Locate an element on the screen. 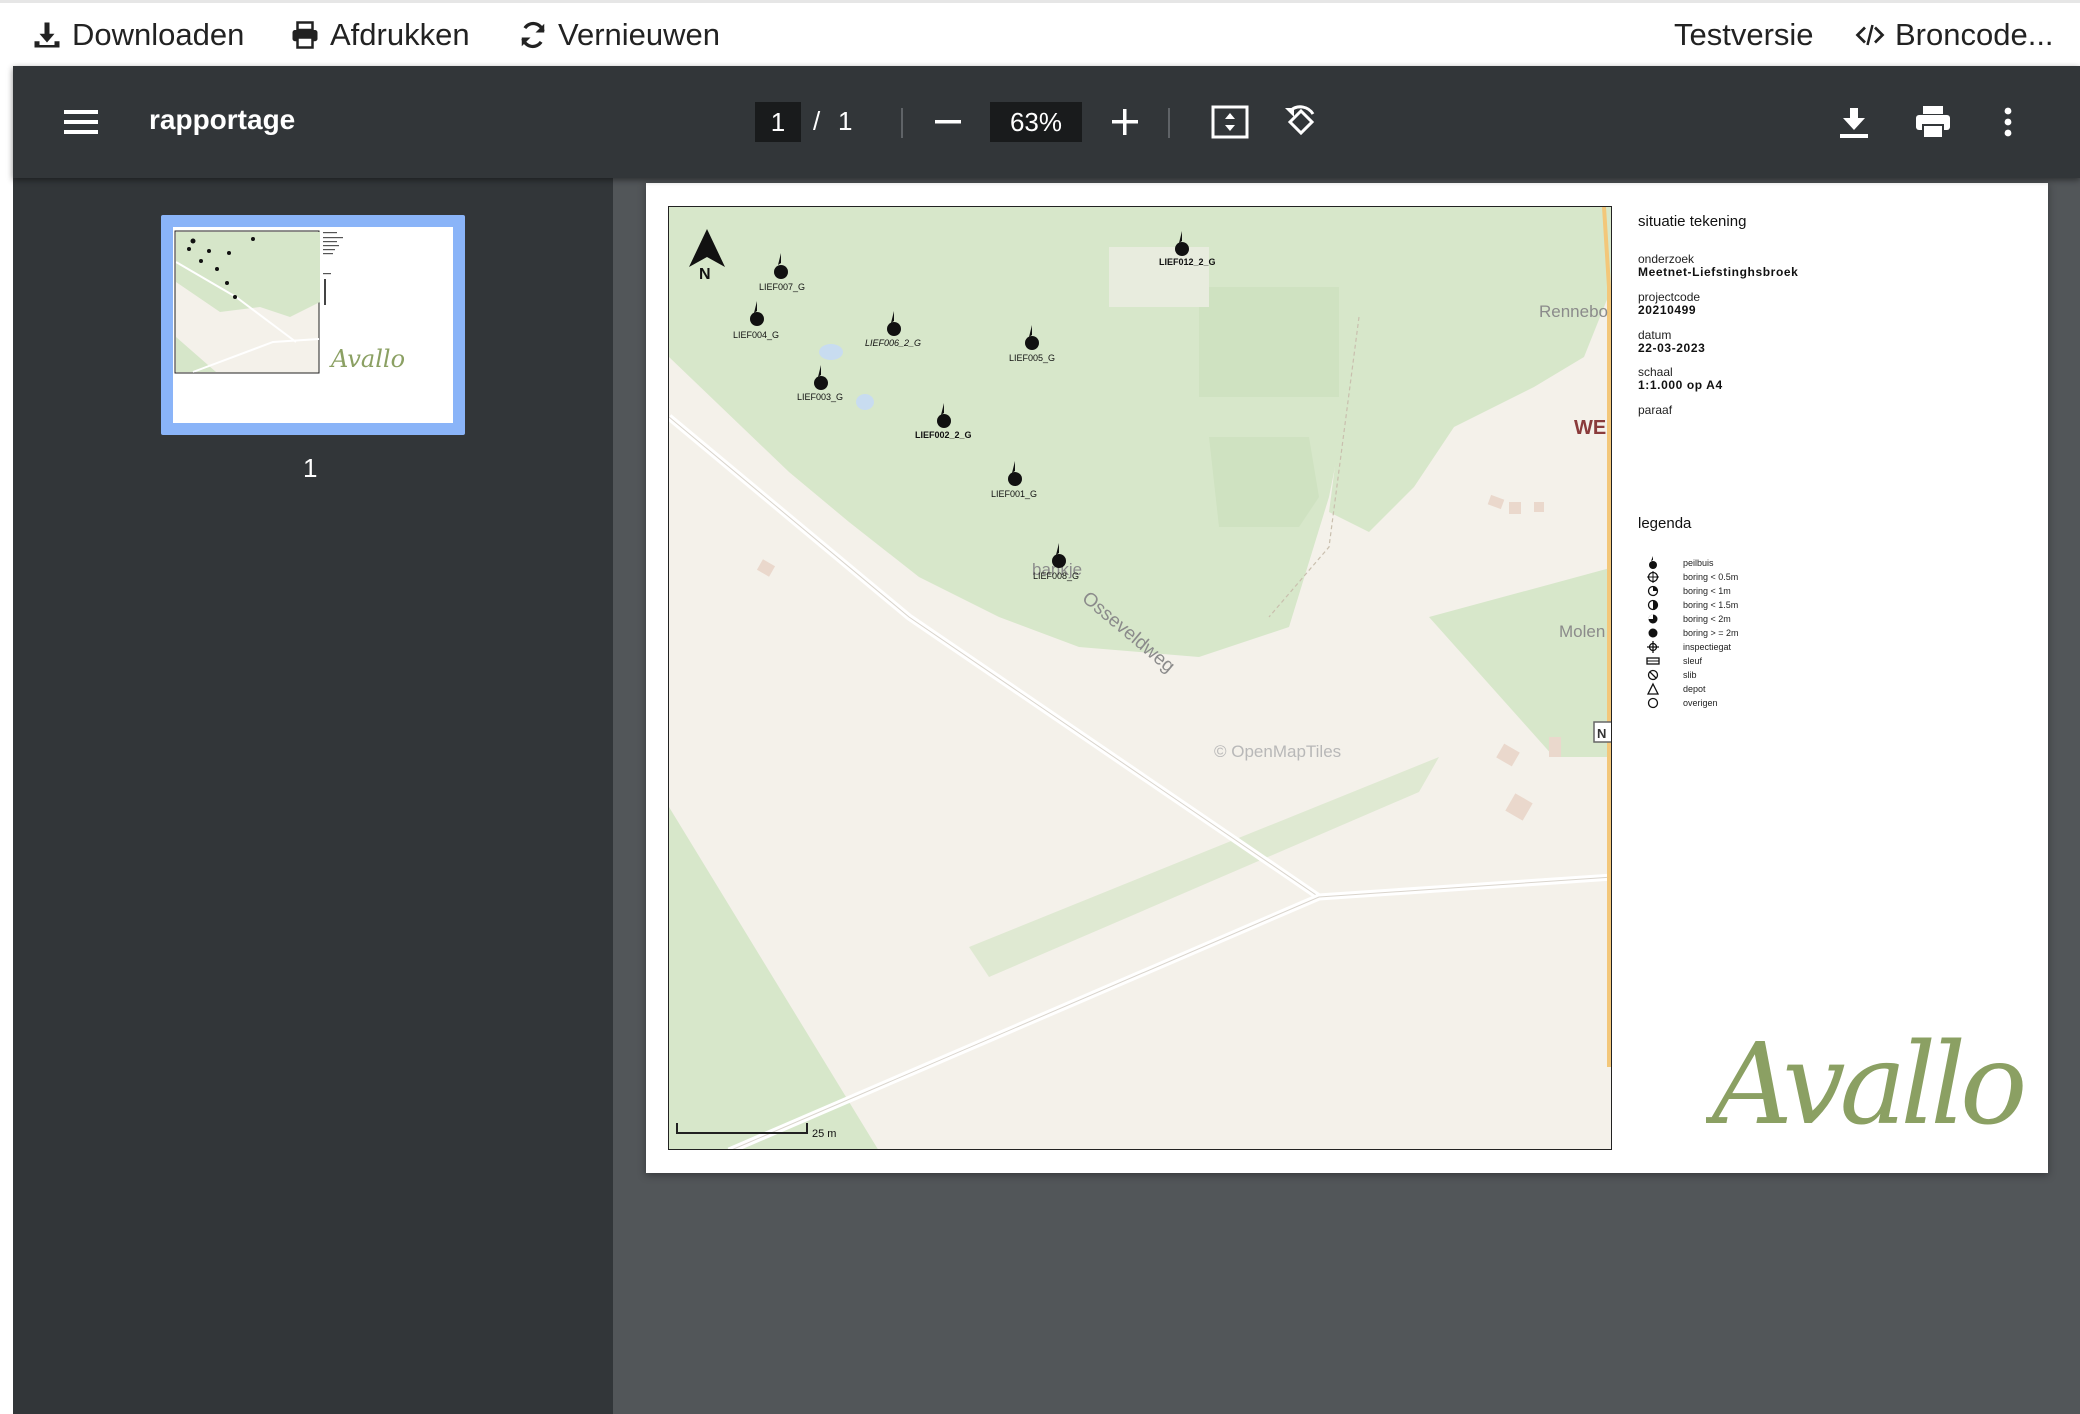  download-button: Downloaden is located at coordinates (138, 35).